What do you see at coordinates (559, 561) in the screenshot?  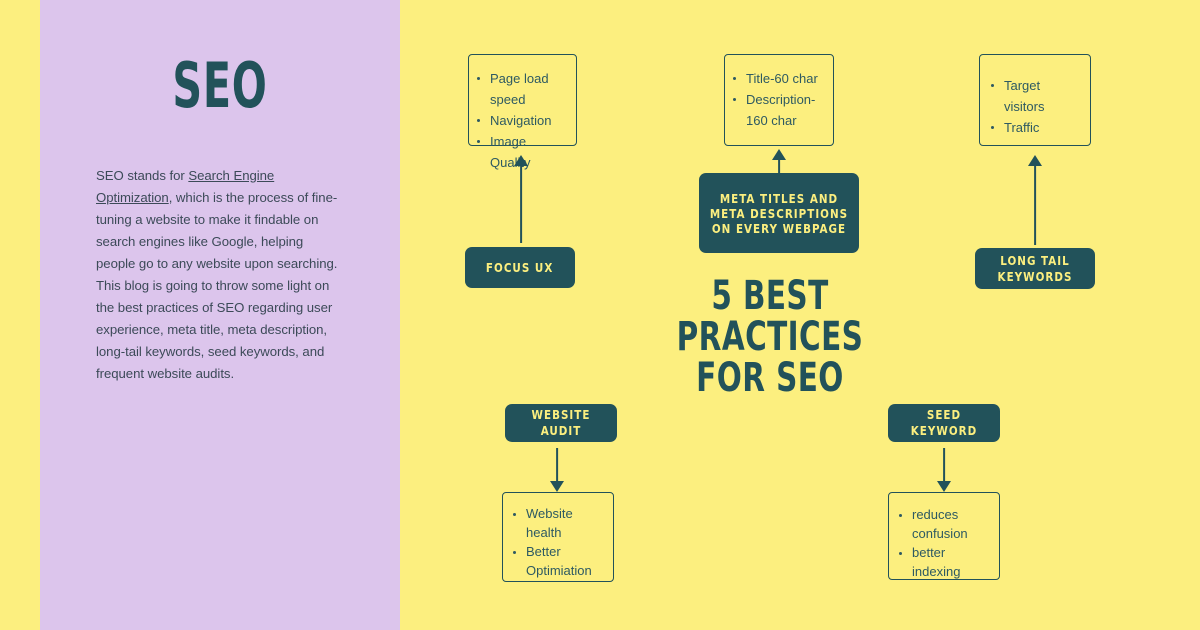 I see `list-item: Better Optimiation` at bounding box center [559, 561].